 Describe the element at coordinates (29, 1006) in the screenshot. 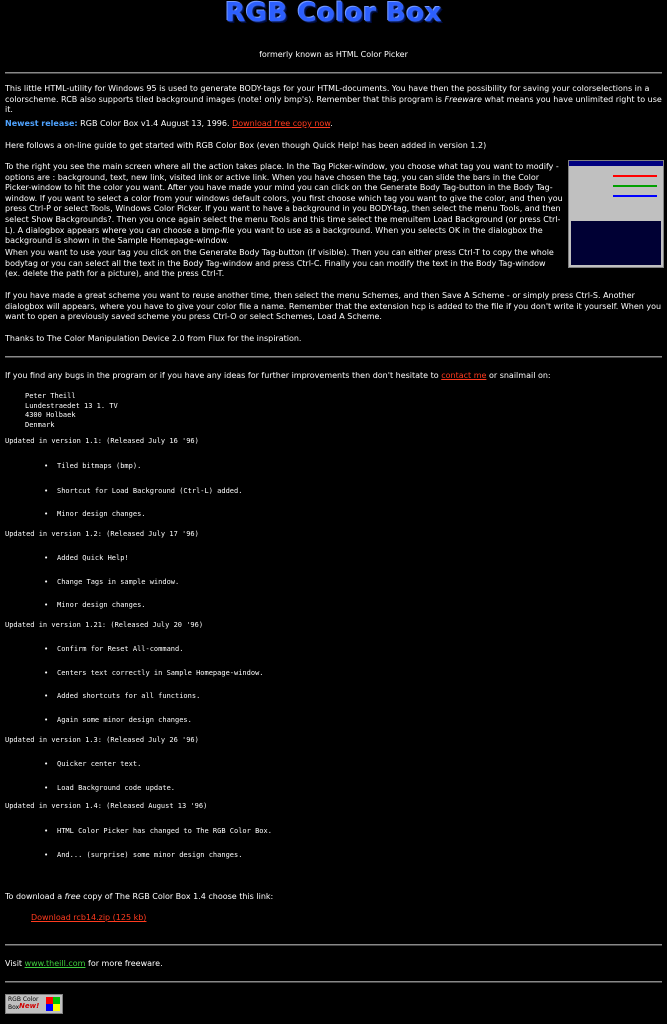

I see `new-badge: New!` at that location.